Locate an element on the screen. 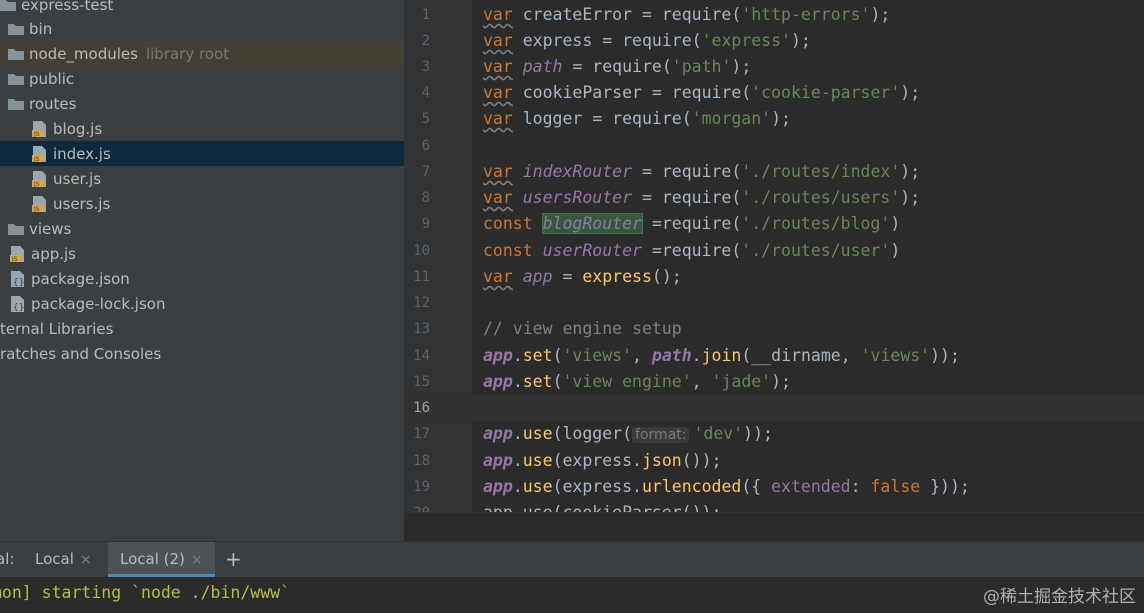 This screenshot has width=1144, height=613. line-number: 14 is located at coordinates (421, 356).